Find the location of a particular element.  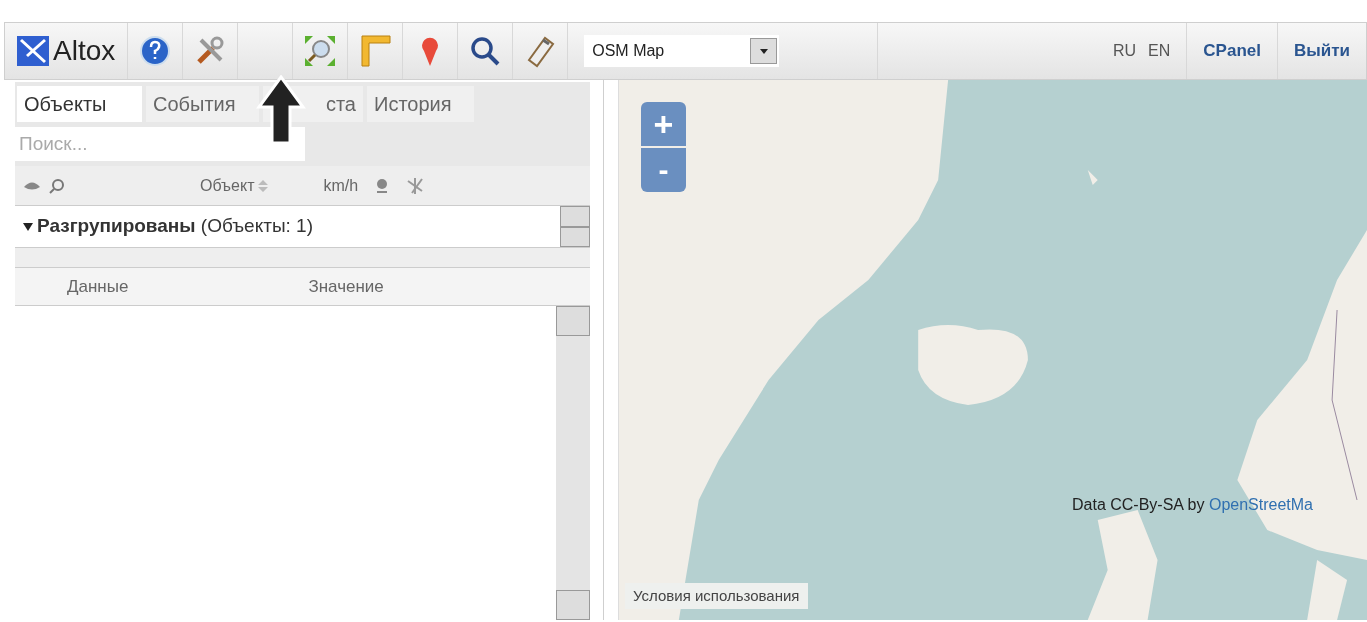

header-link: CPanel is located at coordinates (1232, 51).